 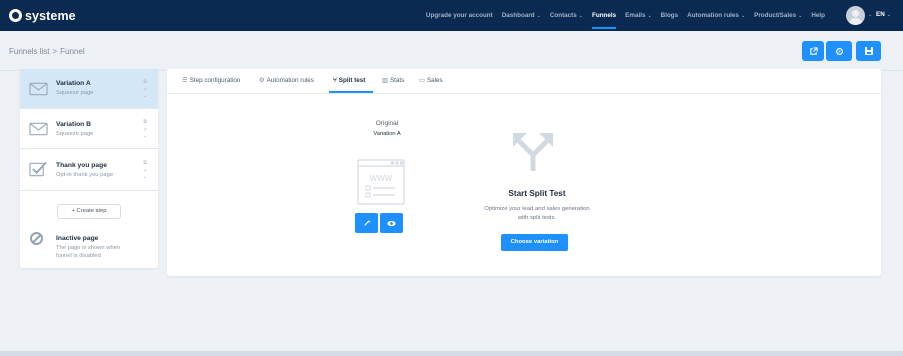 I want to click on cogs-icon: ⚙, so click(x=262, y=80).